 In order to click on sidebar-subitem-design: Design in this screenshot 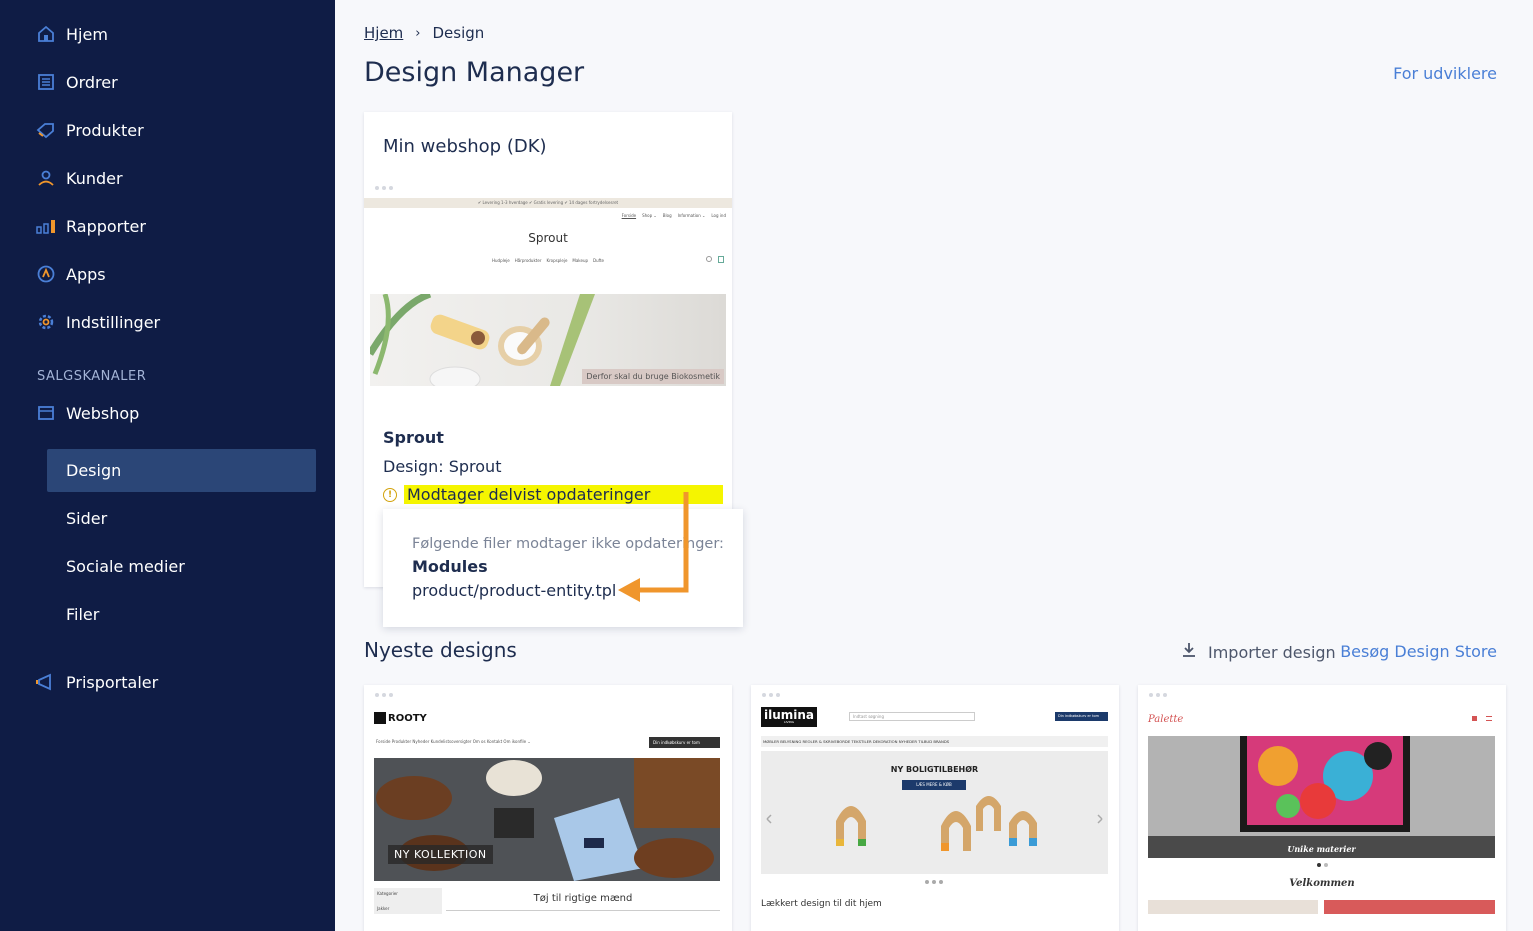, I will do `click(181, 470)`.